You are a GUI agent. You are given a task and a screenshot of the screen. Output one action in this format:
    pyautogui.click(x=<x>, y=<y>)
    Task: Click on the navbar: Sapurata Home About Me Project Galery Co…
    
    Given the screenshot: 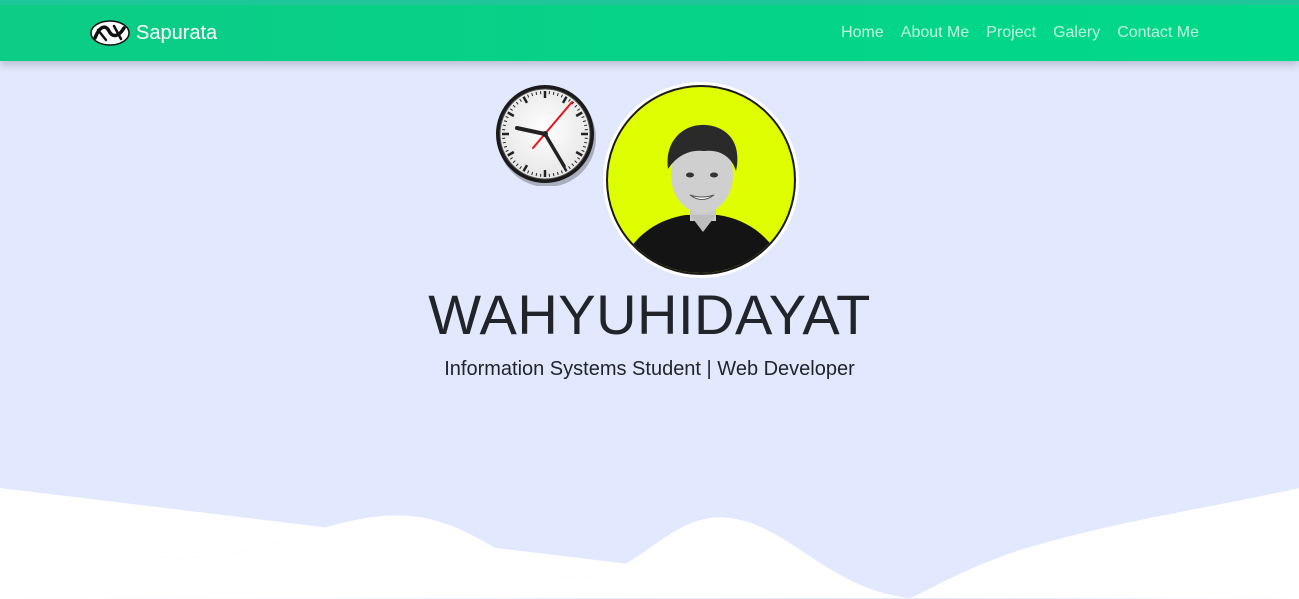 What is the action you would take?
    pyautogui.click(x=649, y=30)
    